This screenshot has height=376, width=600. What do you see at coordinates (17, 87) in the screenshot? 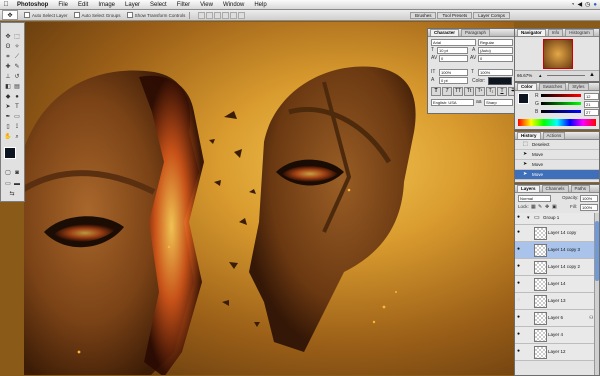
I see `gradient-tool-icon: ▤` at bounding box center [17, 87].